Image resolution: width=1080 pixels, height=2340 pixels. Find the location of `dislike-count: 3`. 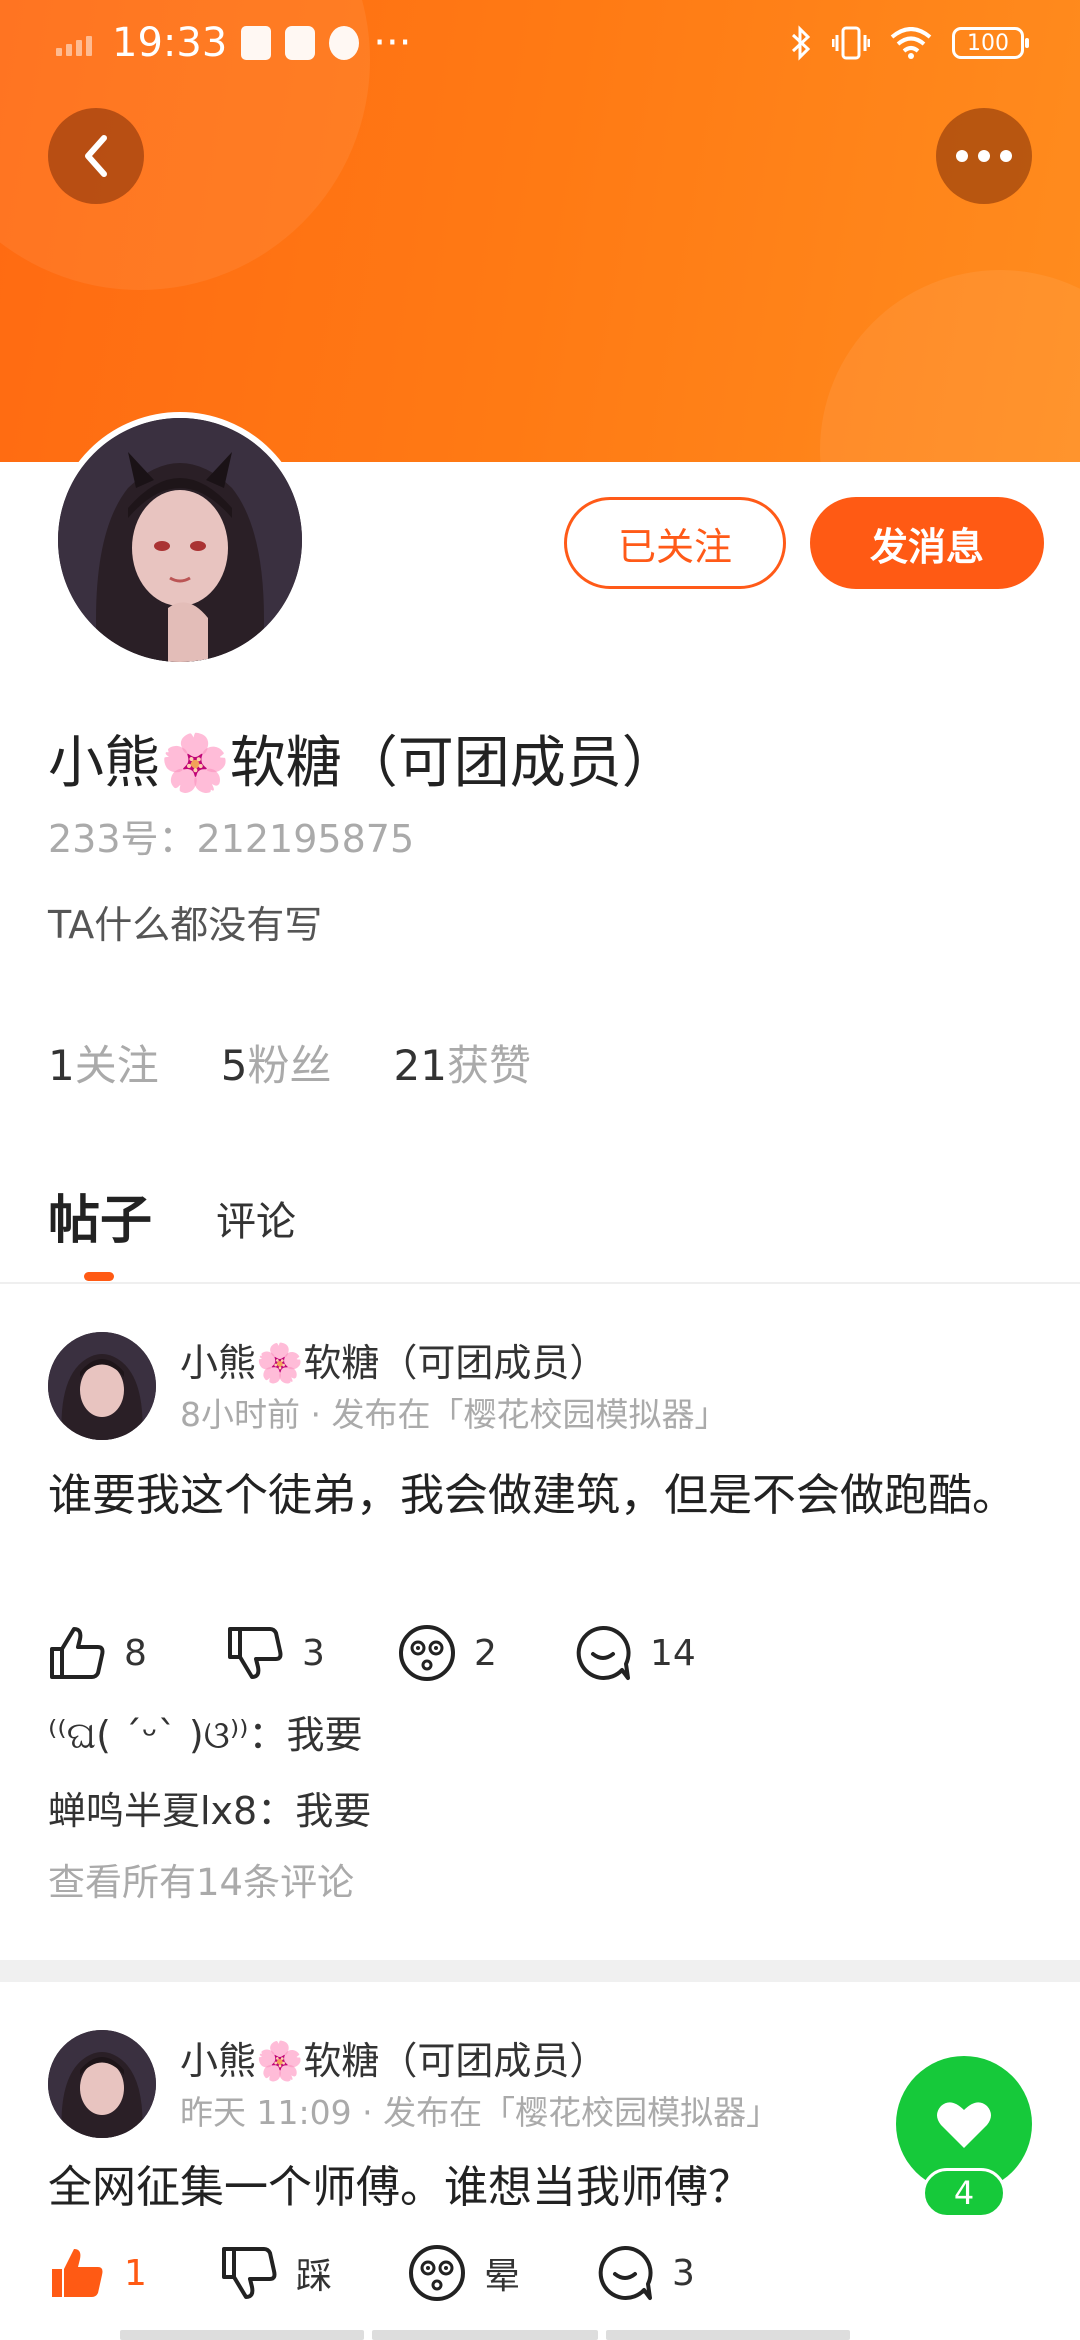

dislike-count: 3 is located at coordinates (313, 1653).